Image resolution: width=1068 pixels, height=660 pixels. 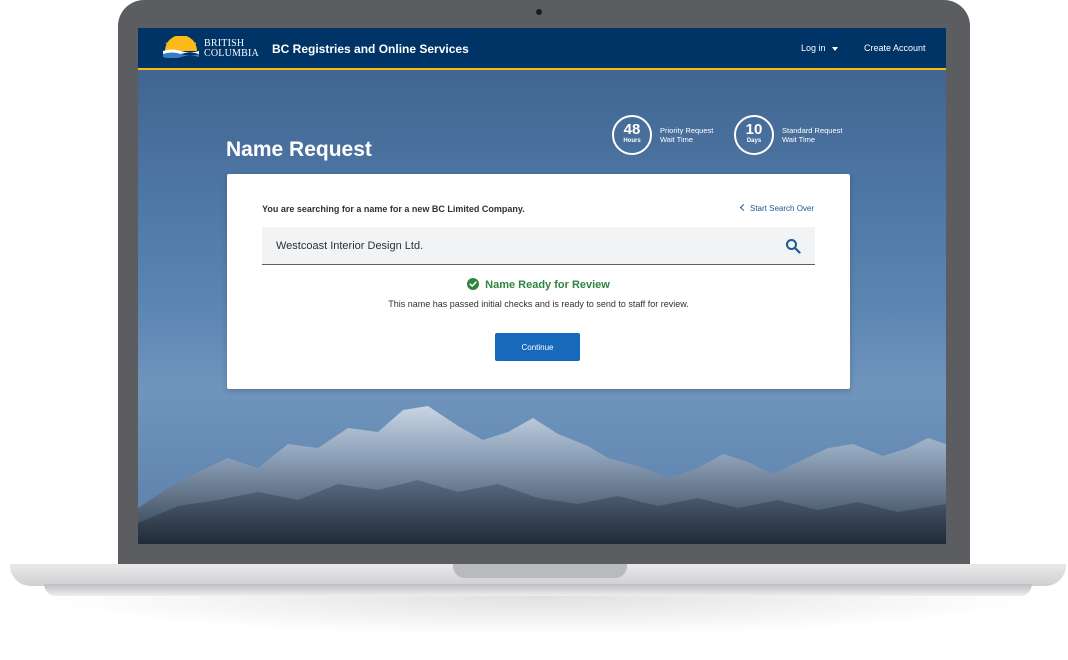 I want to click on bc-sun-logo-icon, so click(x=181, y=47).